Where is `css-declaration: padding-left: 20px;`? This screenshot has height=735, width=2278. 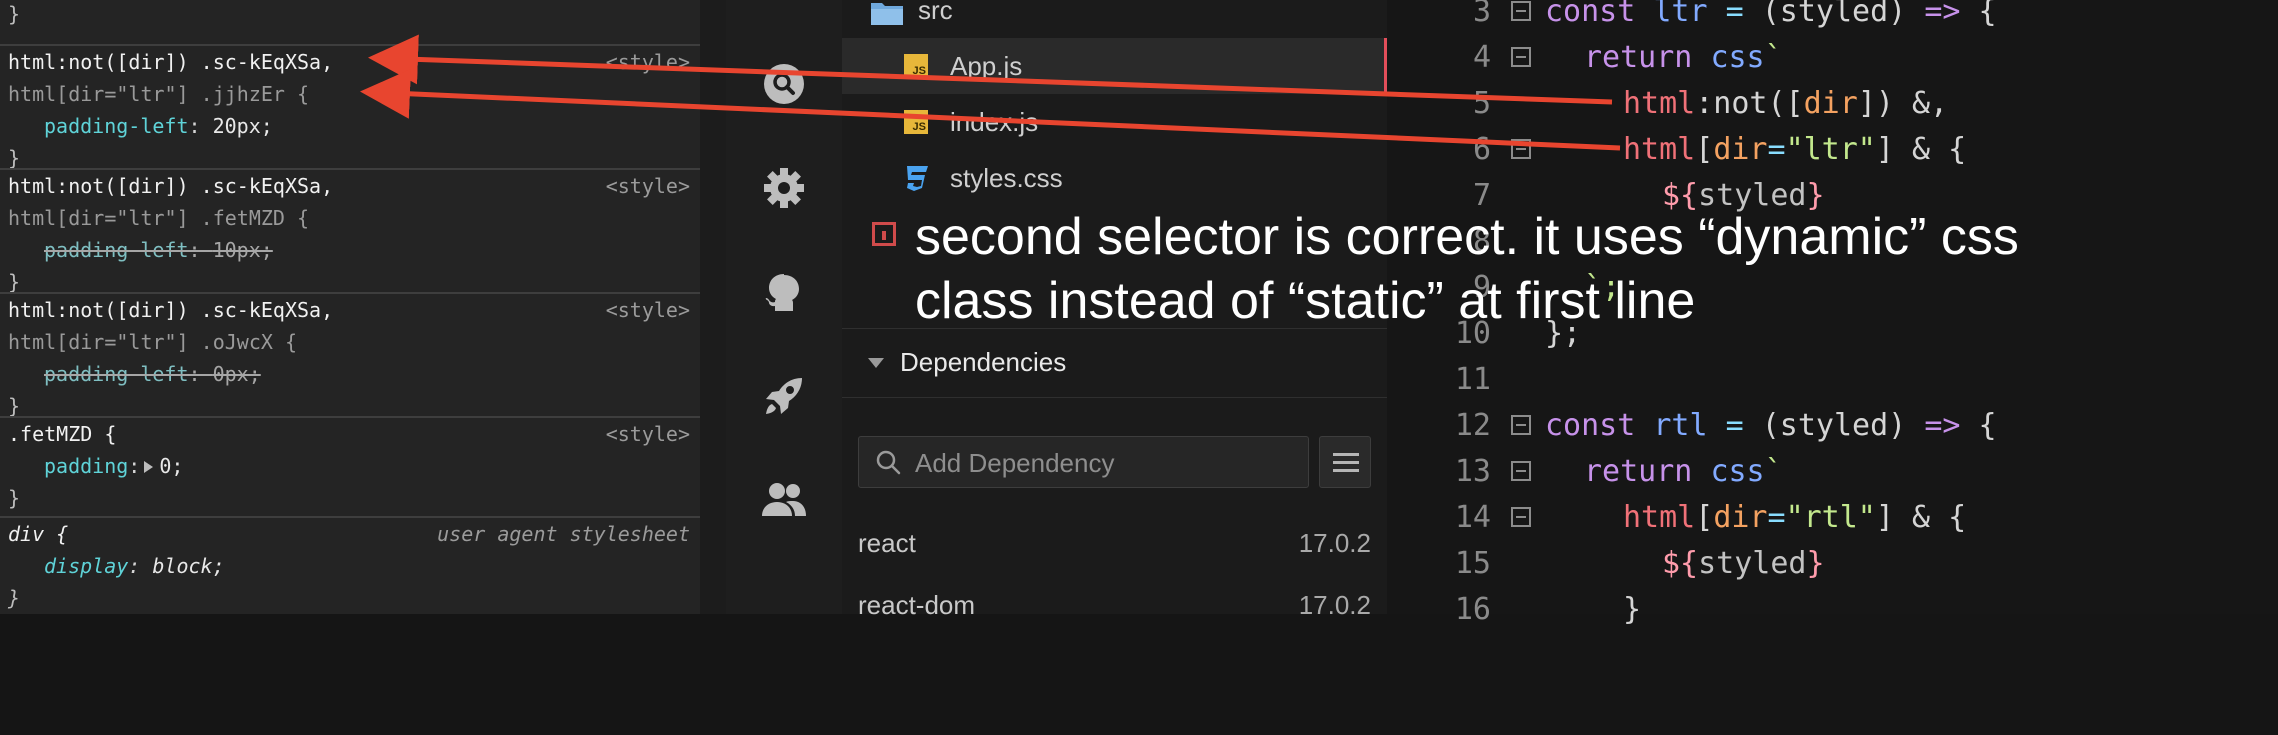 css-declaration: padding-left: 20px; is located at coordinates (351, 126).